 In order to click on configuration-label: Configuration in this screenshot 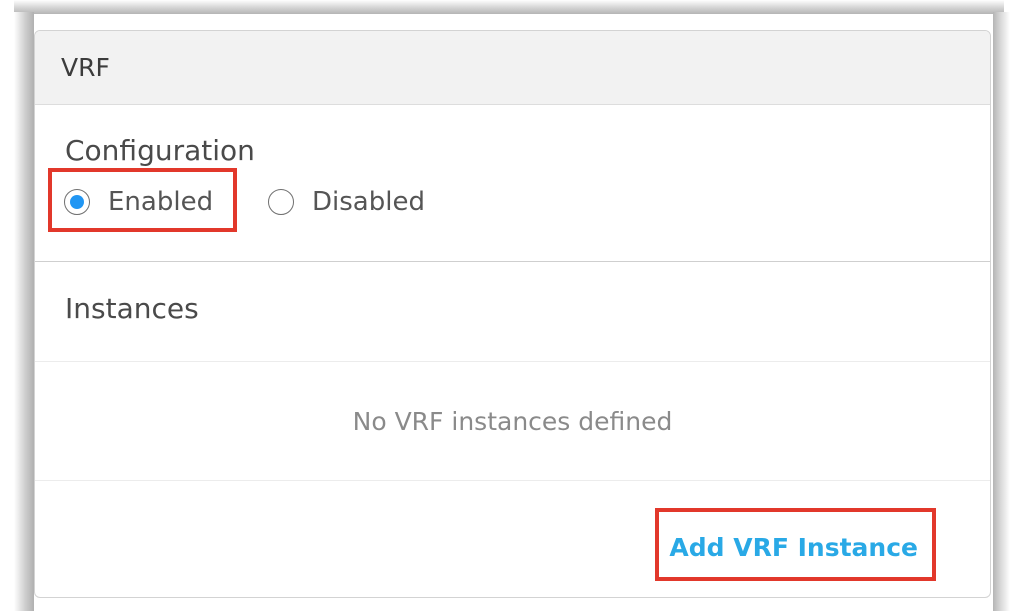, I will do `click(160, 150)`.